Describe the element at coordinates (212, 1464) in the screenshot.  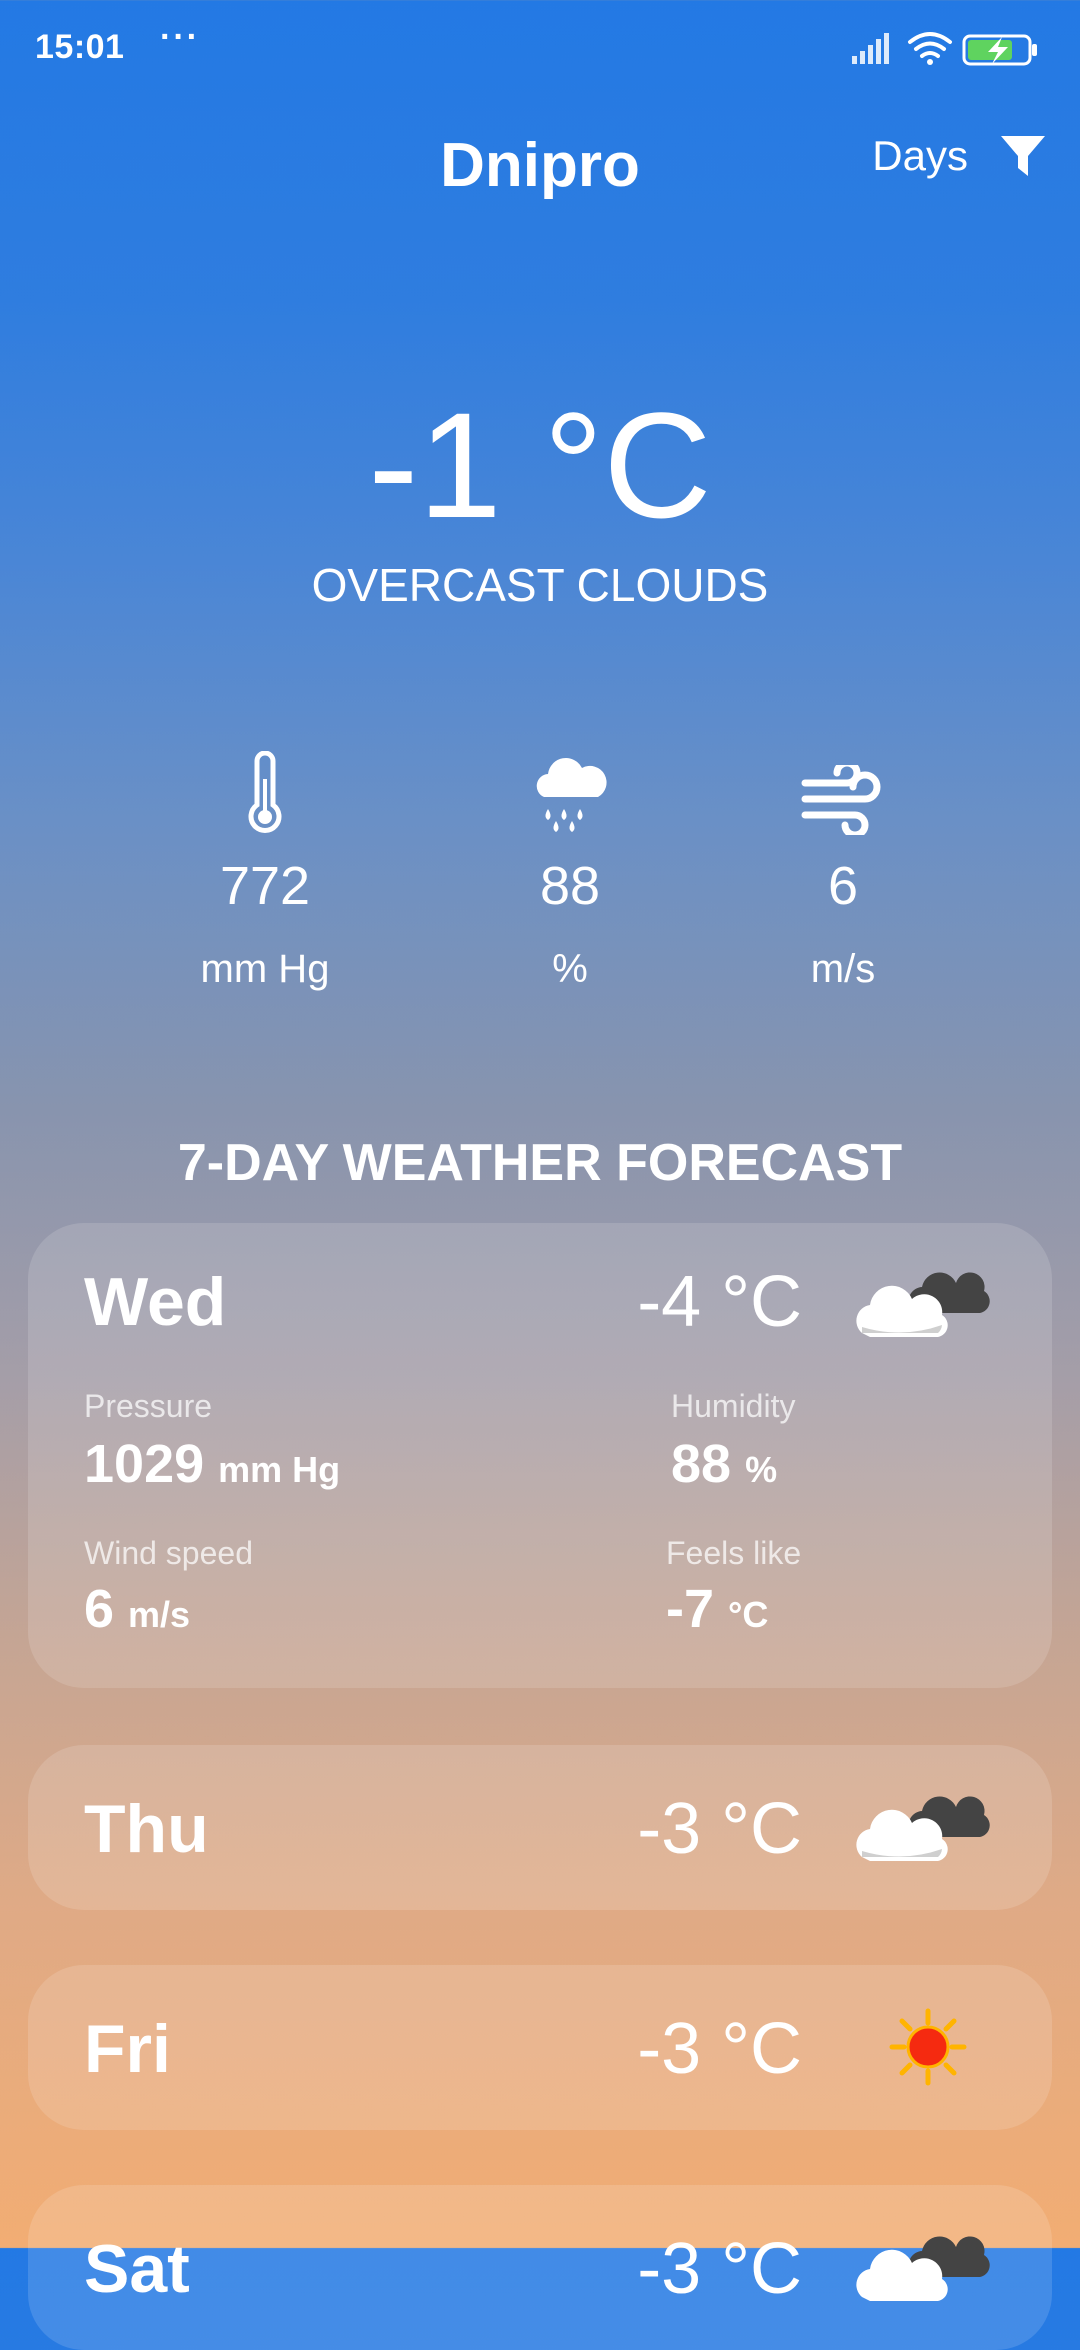
I see `pressure-metric: 1029 mm Hg` at that location.